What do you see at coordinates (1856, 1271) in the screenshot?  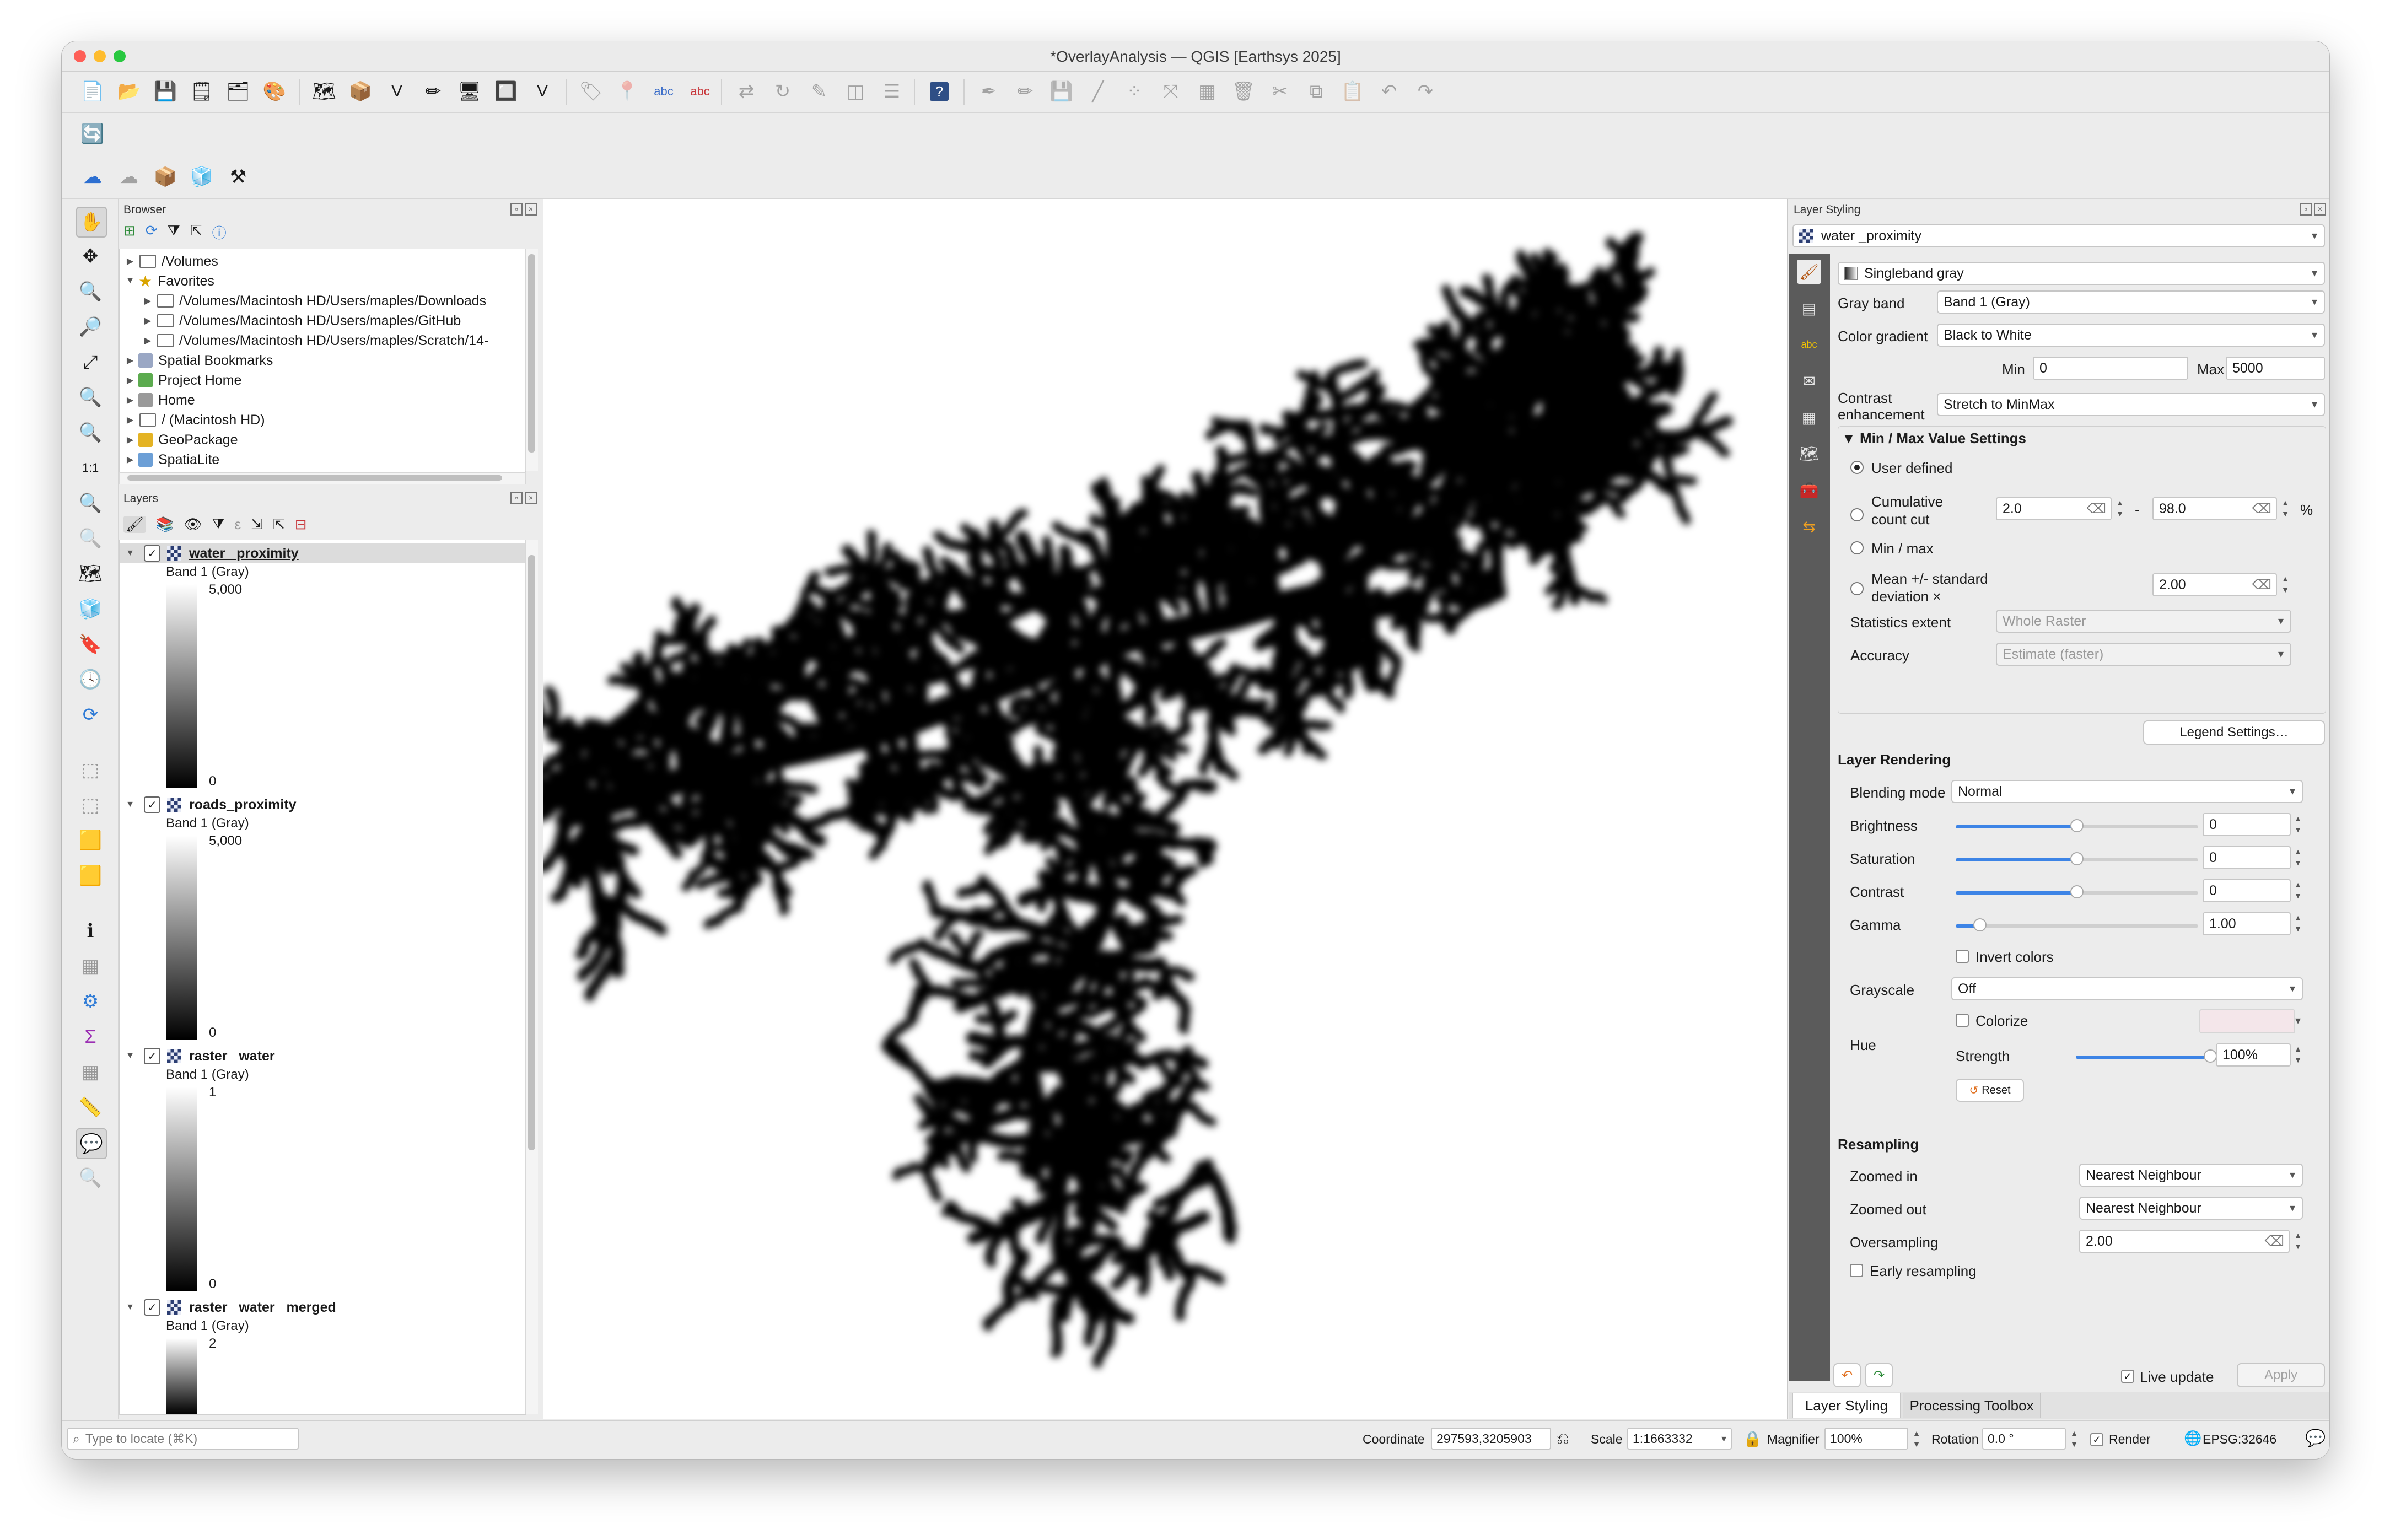 I see `early-resampling-checkbox` at bounding box center [1856, 1271].